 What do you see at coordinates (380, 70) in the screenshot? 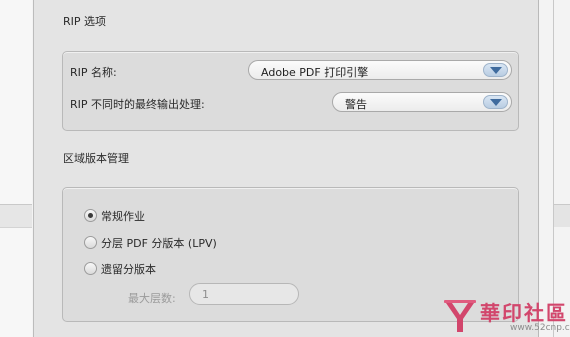
I see `rip-name-dropdown: Adobe PDF 打印引擎` at bounding box center [380, 70].